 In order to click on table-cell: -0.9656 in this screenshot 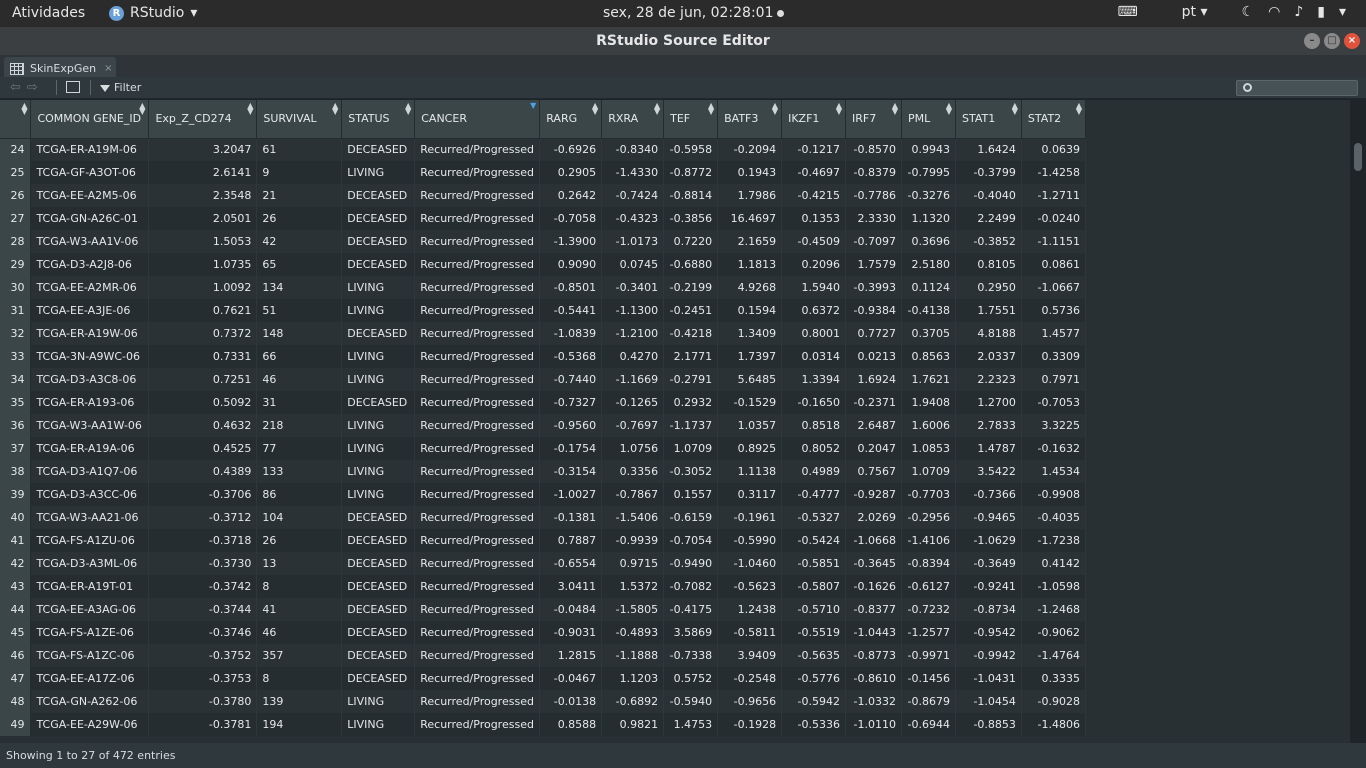, I will do `click(750, 701)`.